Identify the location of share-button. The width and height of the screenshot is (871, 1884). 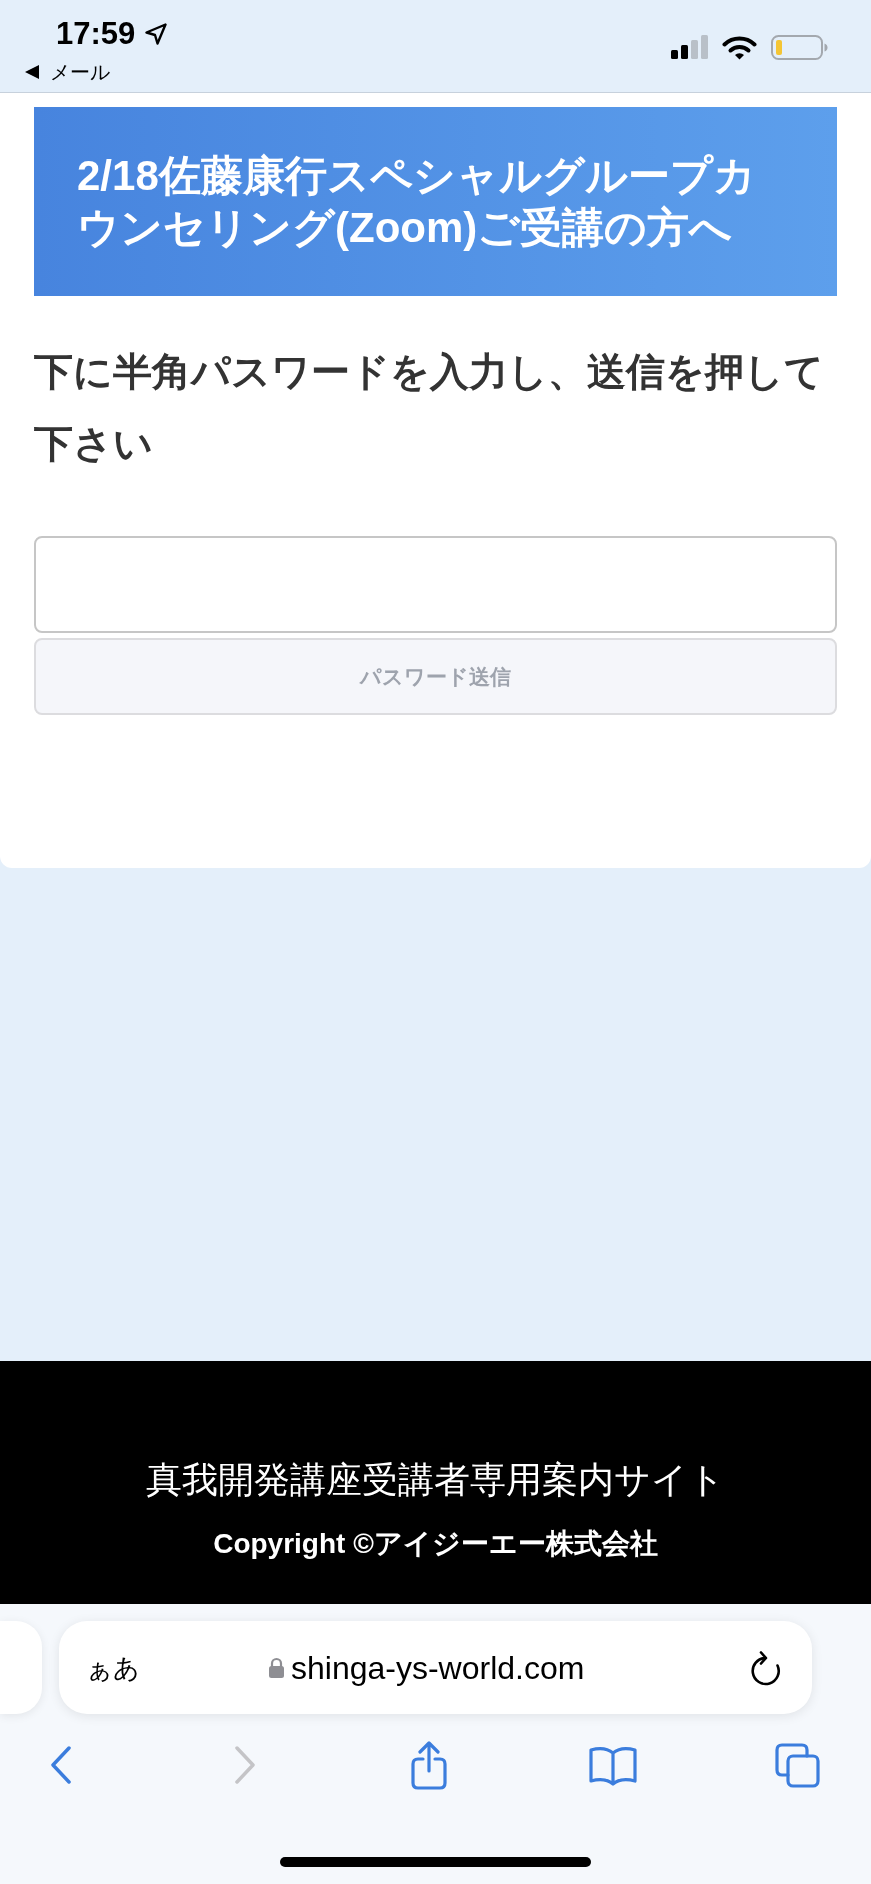
(429, 1765).